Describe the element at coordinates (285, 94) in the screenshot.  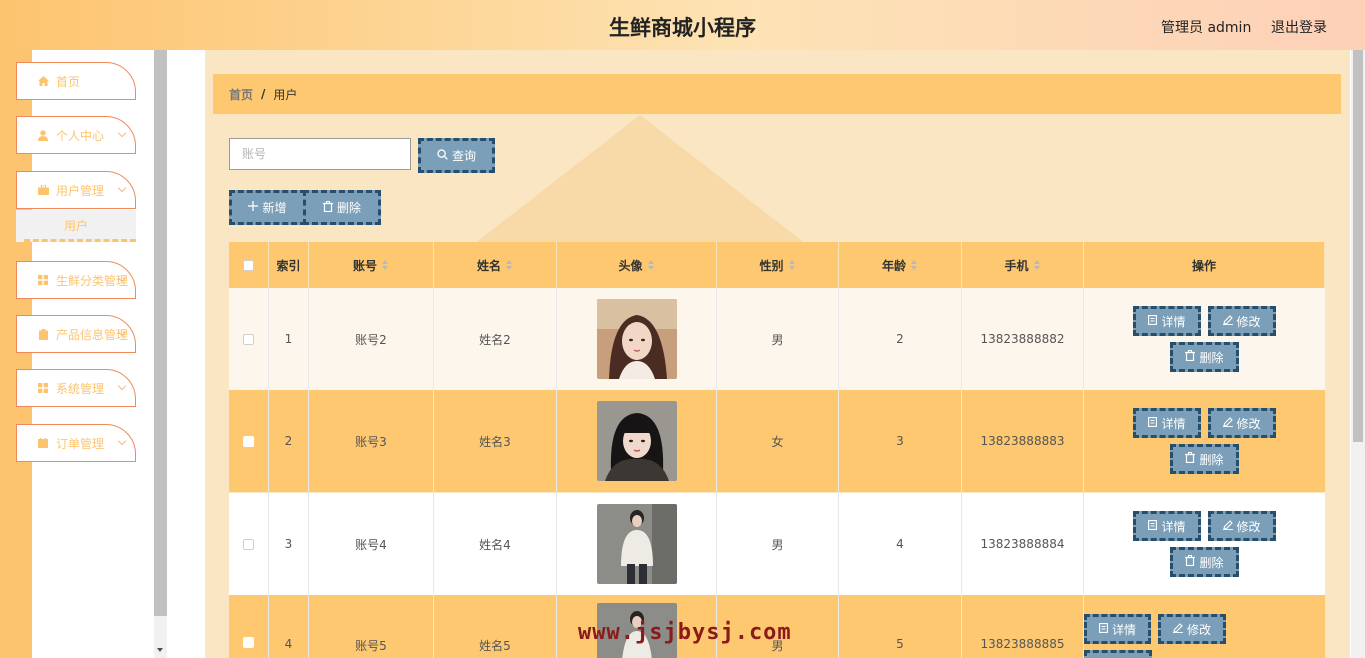
I see `breadcrumb-current: 用户` at that location.